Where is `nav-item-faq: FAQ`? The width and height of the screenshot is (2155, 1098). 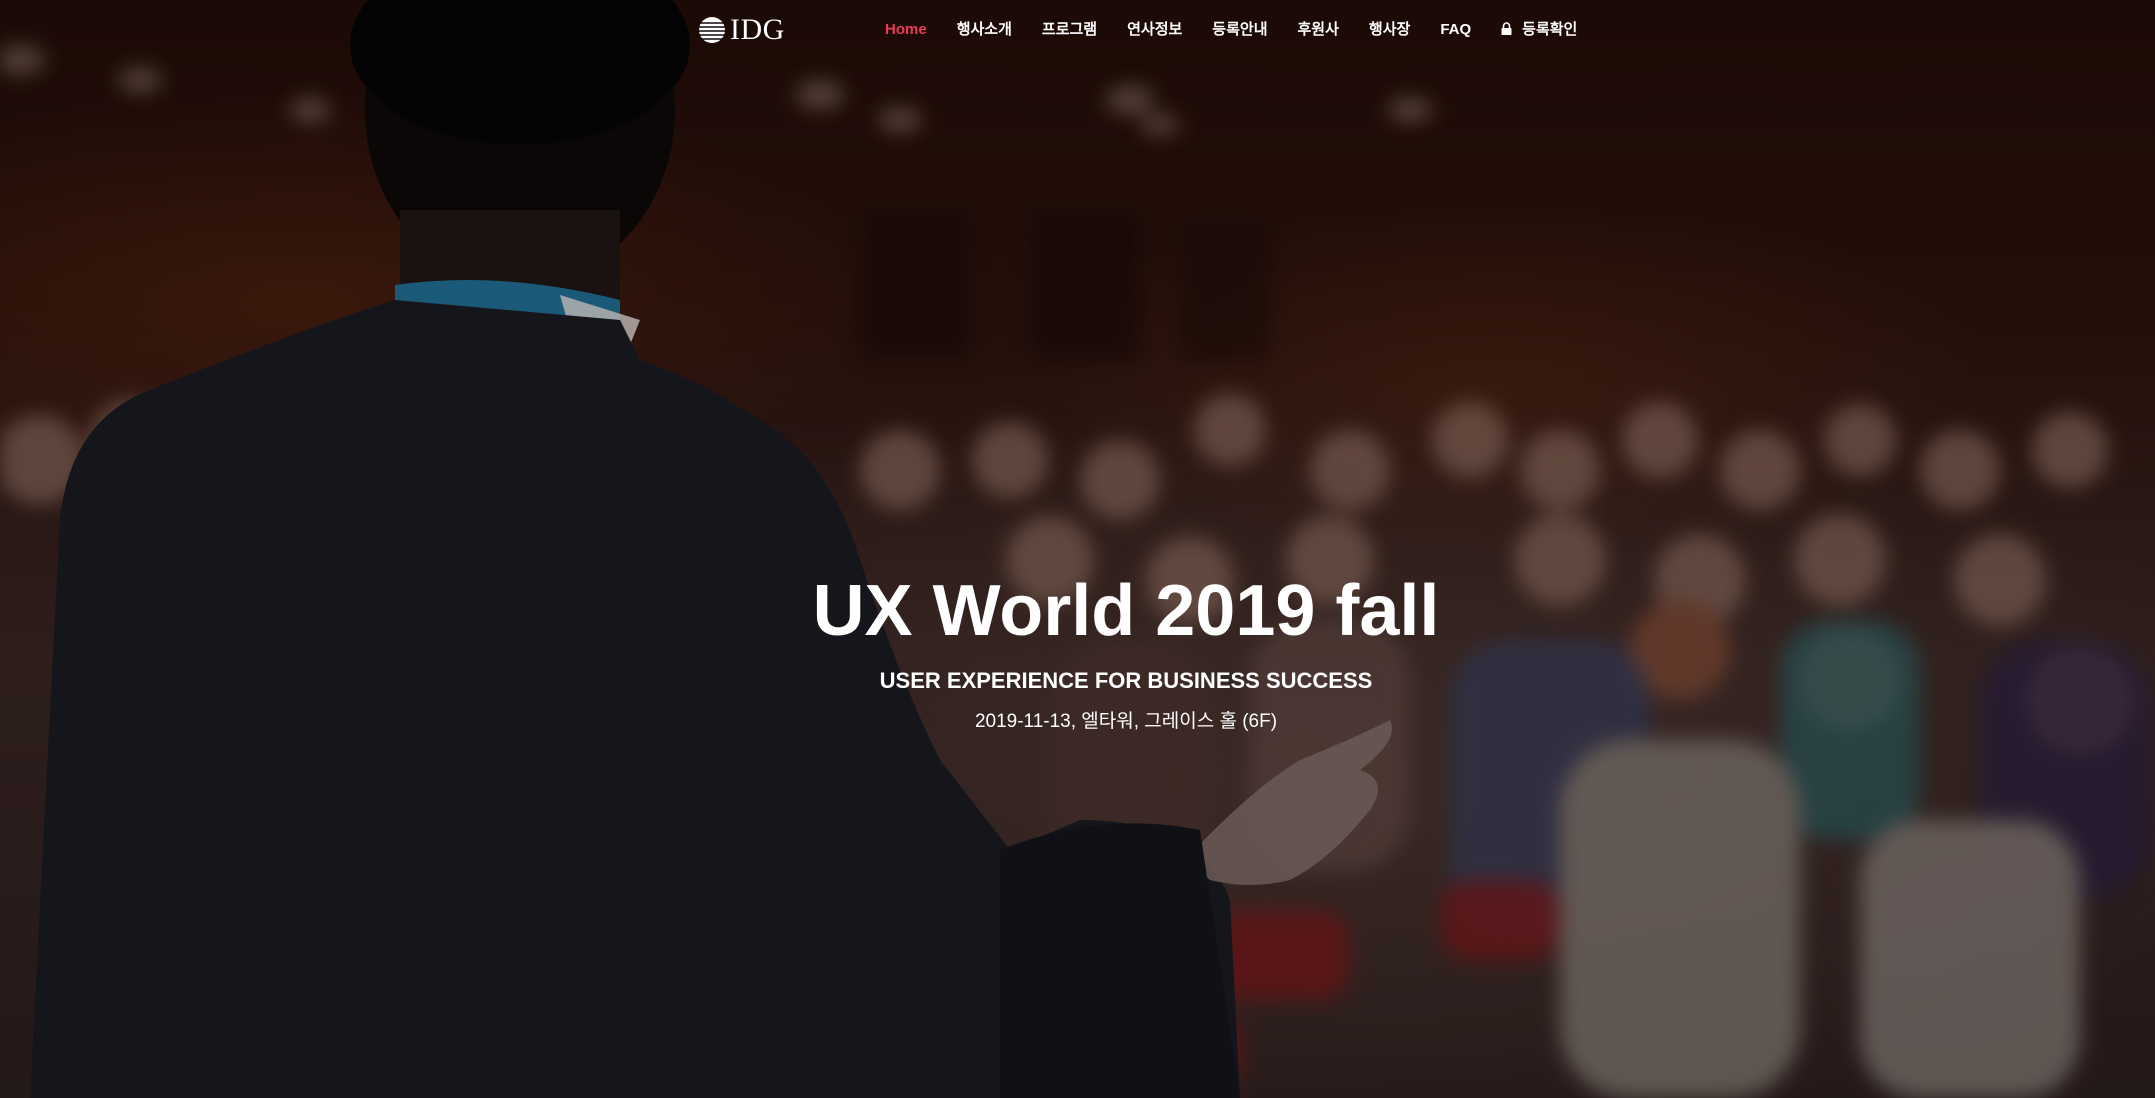 nav-item-faq: FAQ is located at coordinates (1455, 30).